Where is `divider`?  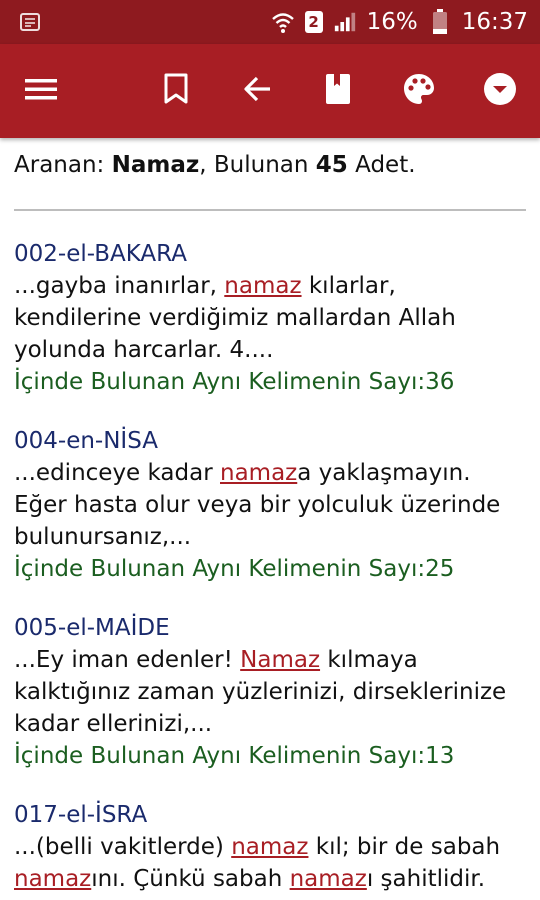 divider is located at coordinates (270, 210).